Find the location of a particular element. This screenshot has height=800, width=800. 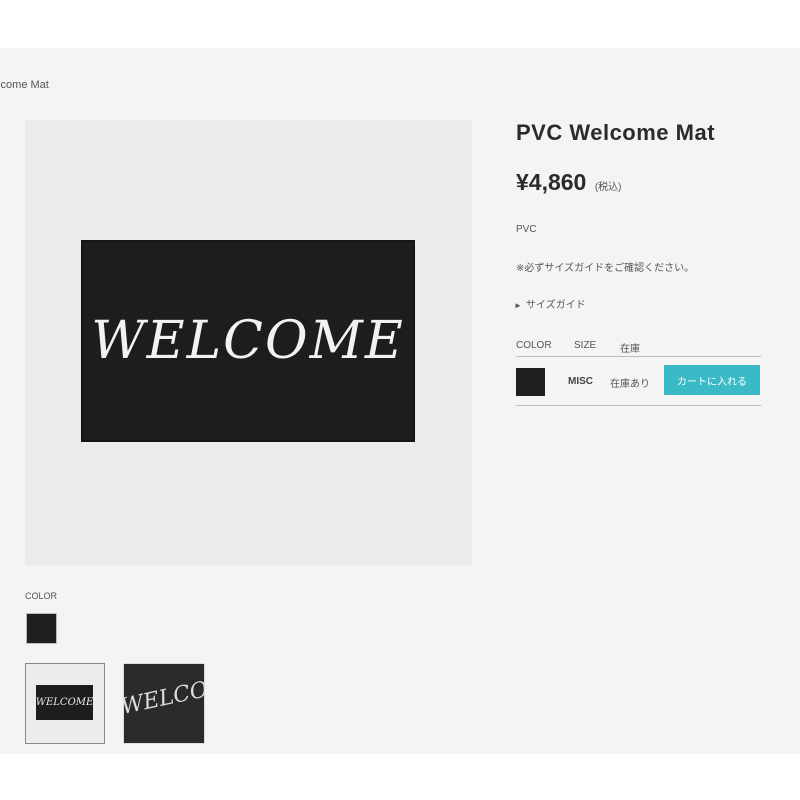

size-guide-link: ► サイズガイド is located at coordinates (550, 303).